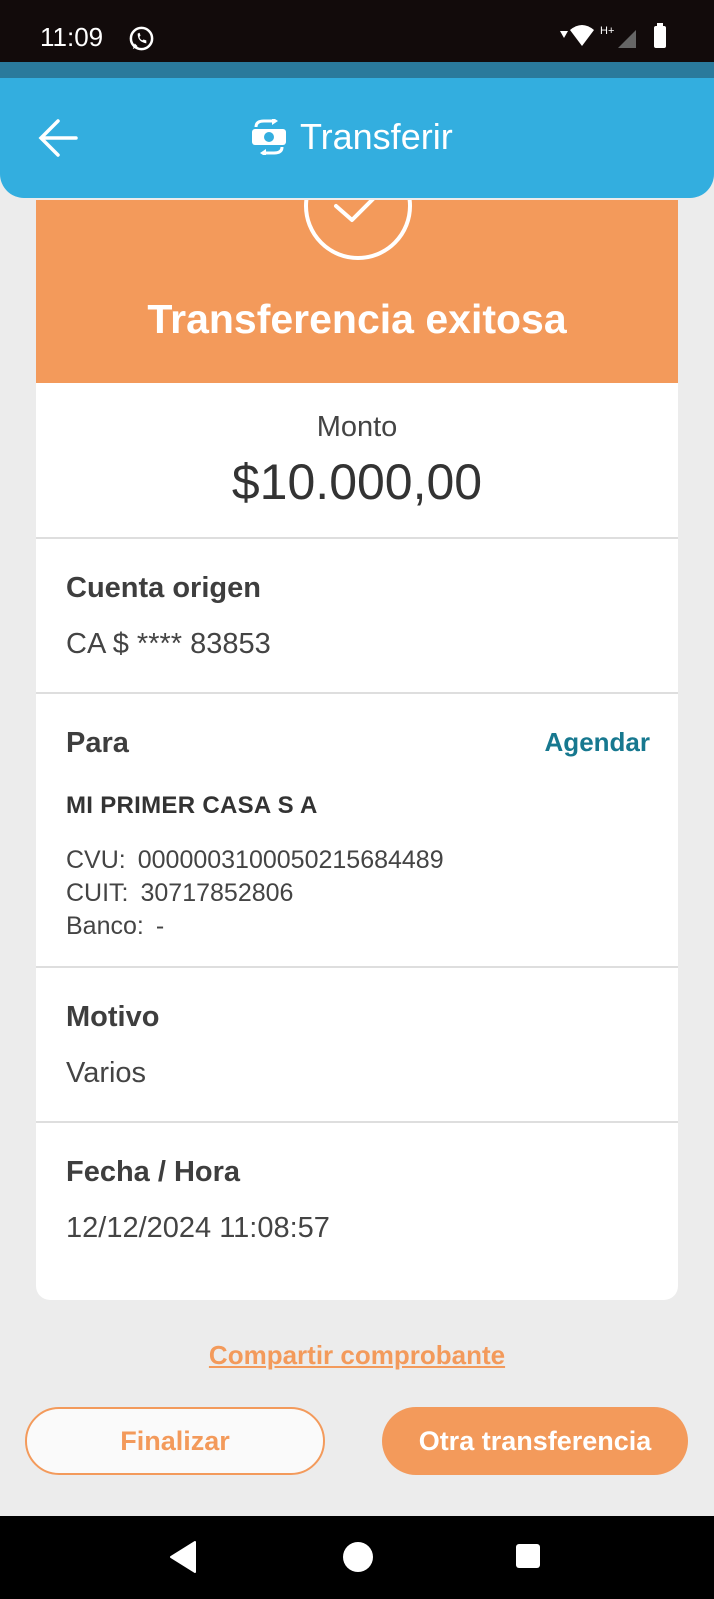 This screenshot has height=1599, width=714. Describe the element at coordinates (357, 482) in the screenshot. I see `amount-value: $10.000,00` at that location.